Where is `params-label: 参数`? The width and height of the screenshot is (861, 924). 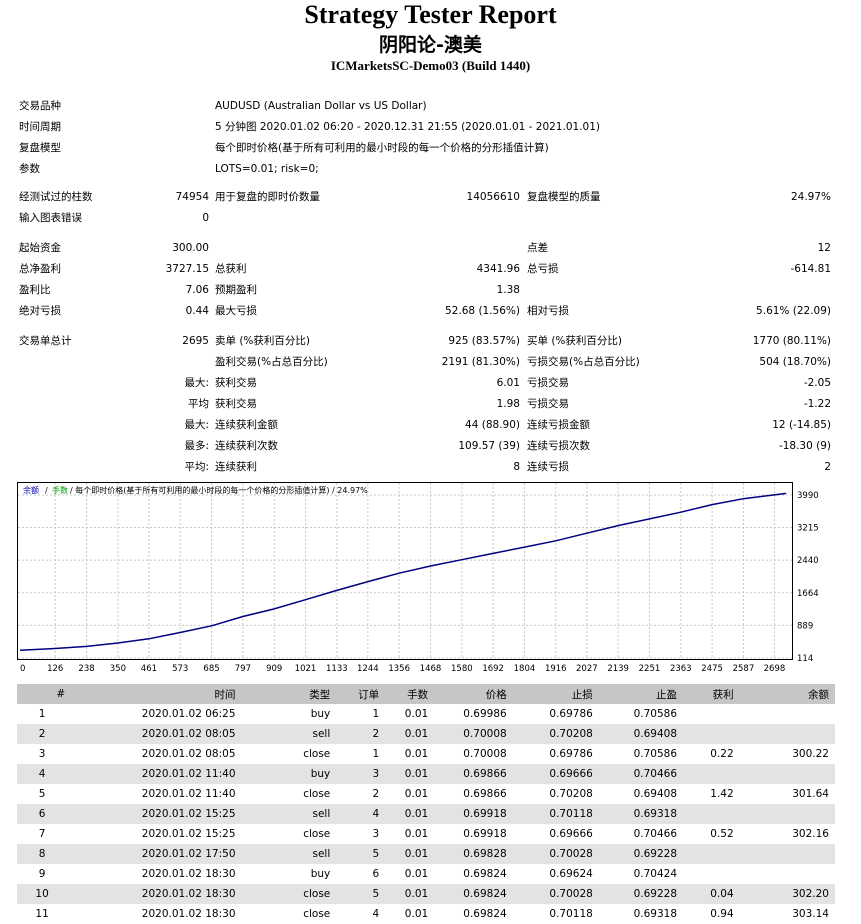 params-label: 参数 is located at coordinates (29, 169).